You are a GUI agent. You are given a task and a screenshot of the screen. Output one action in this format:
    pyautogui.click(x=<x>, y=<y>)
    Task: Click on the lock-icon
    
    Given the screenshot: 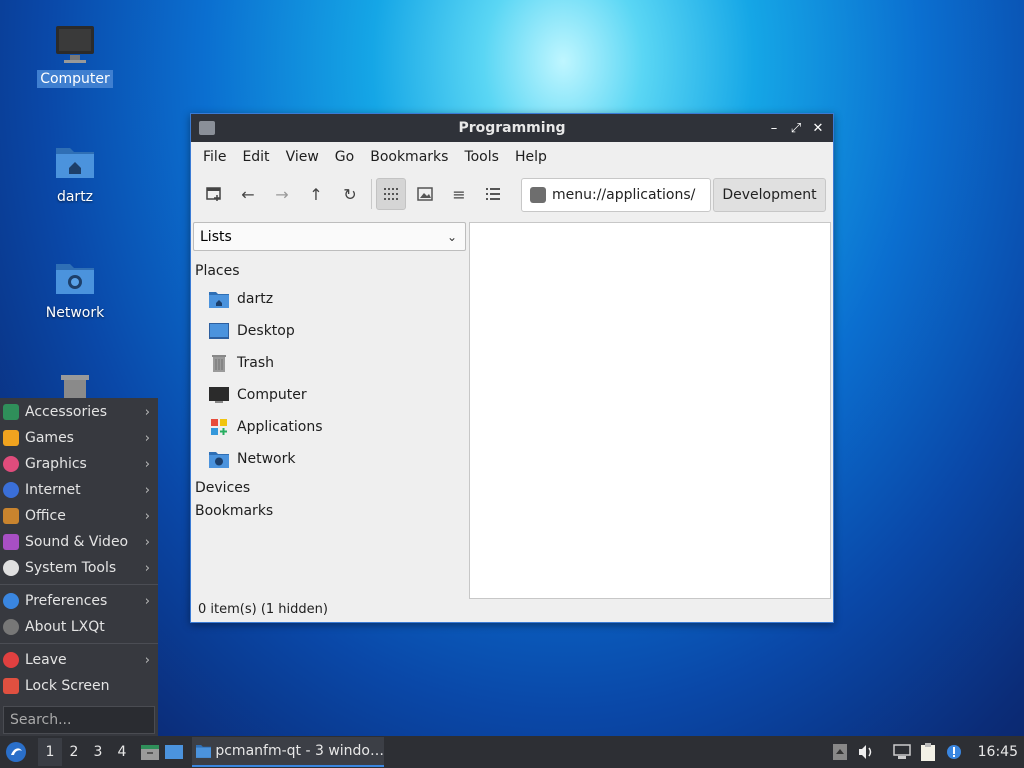 What is the action you would take?
    pyautogui.click(x=11, y=686)
    